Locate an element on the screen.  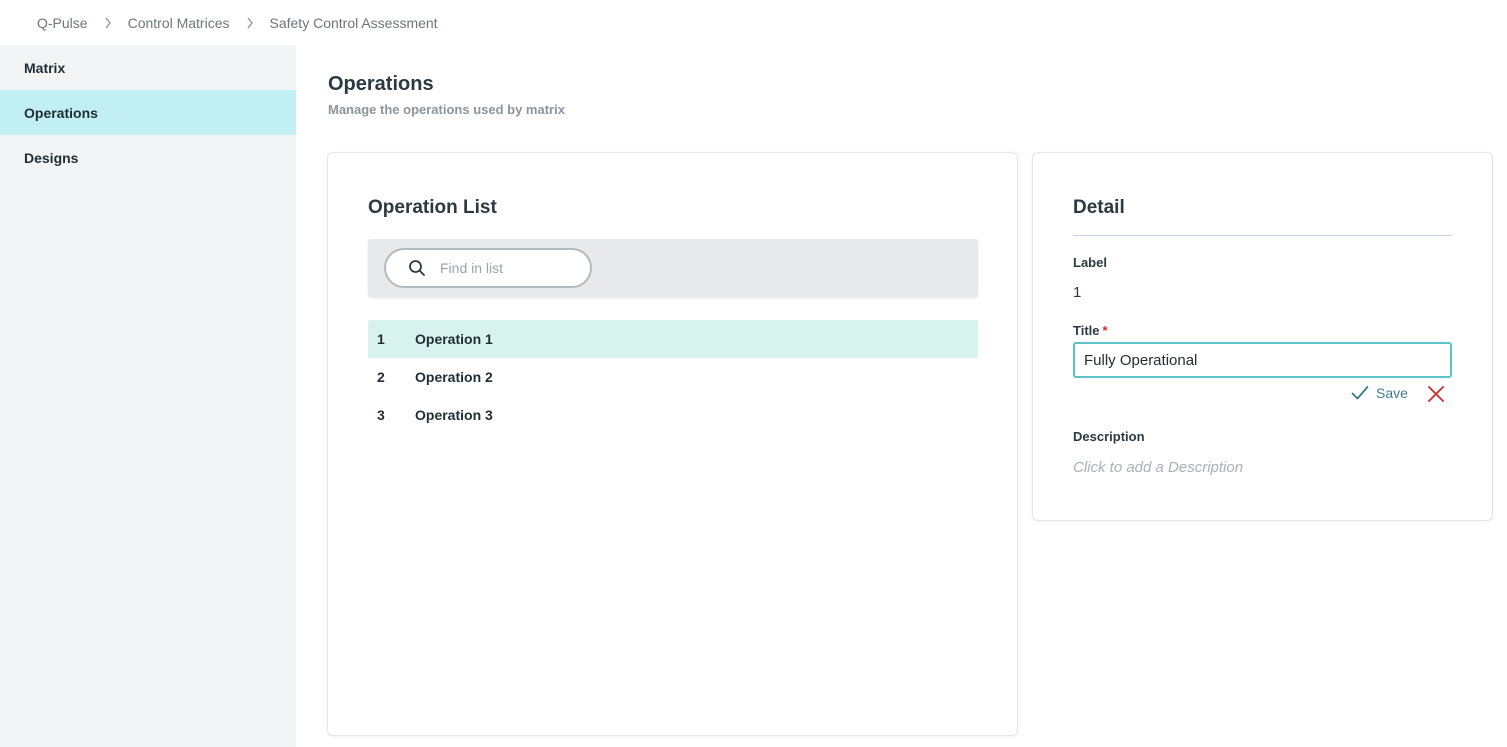
description-placeholder: Click to add a Description is located at coordinates (1158, 467).